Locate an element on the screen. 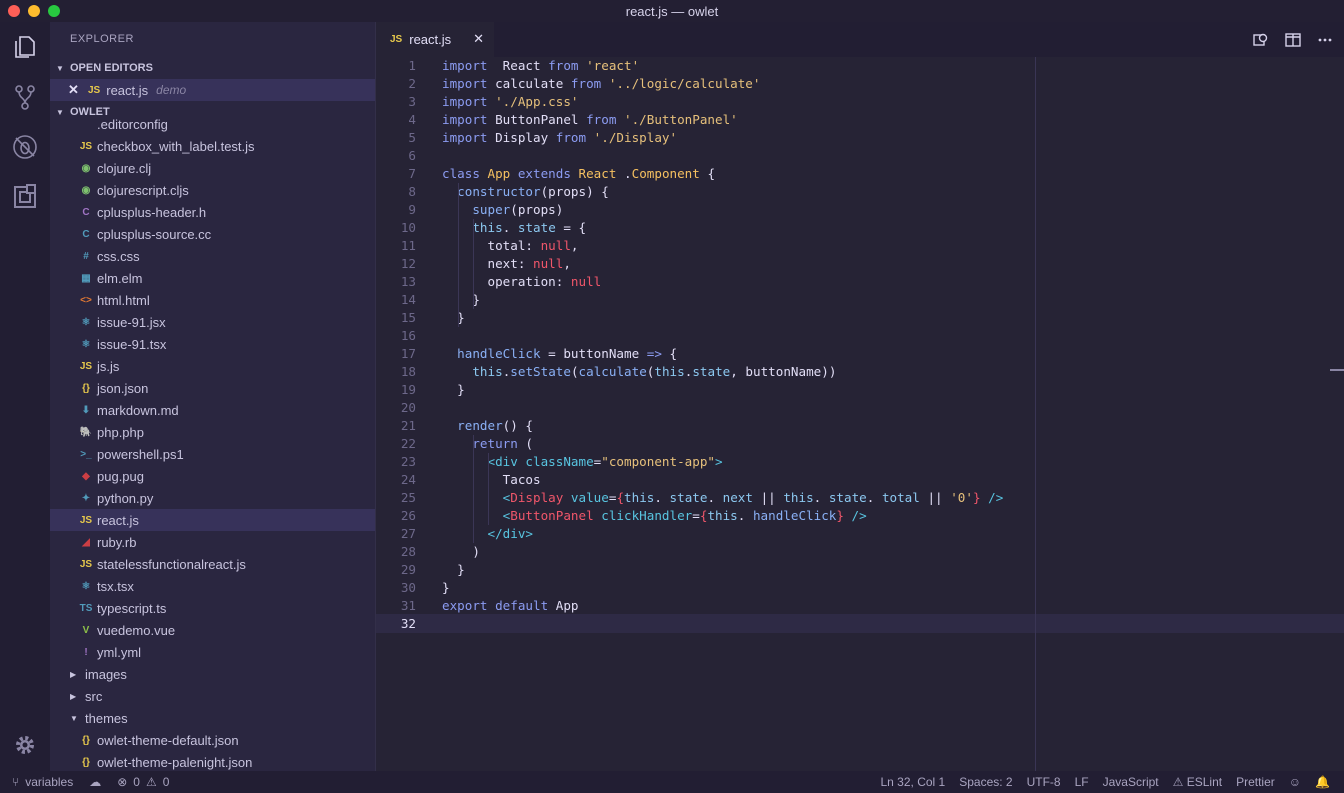 The width and height of the screenshot is (1344, 793). folder-item: ▶ images is located at coordinates (212, 674).